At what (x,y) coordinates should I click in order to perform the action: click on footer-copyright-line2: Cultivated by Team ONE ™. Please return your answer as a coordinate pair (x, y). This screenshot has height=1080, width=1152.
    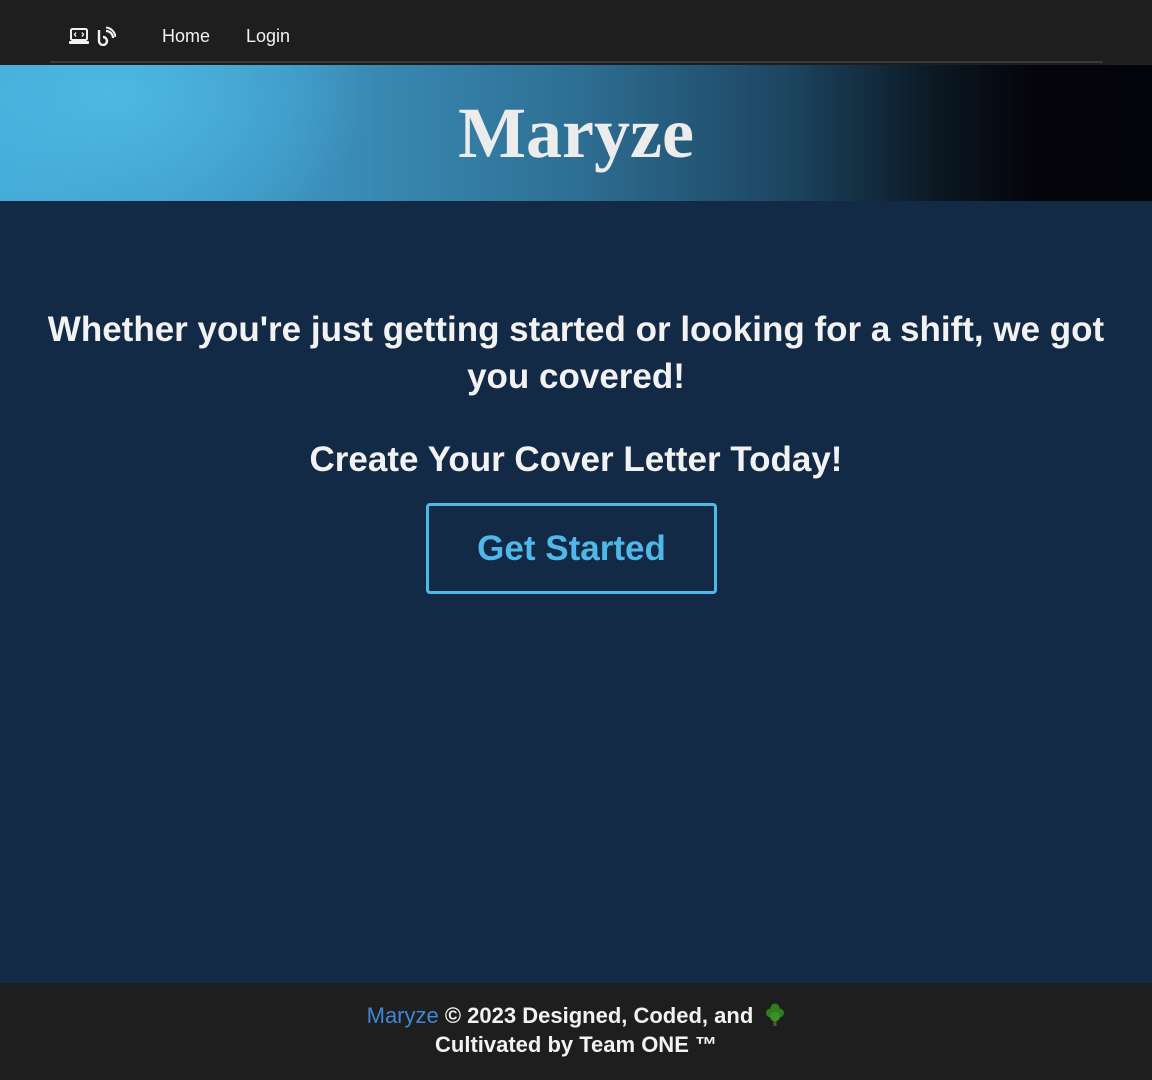
    Looking at the image, I should click on (576, 1044).